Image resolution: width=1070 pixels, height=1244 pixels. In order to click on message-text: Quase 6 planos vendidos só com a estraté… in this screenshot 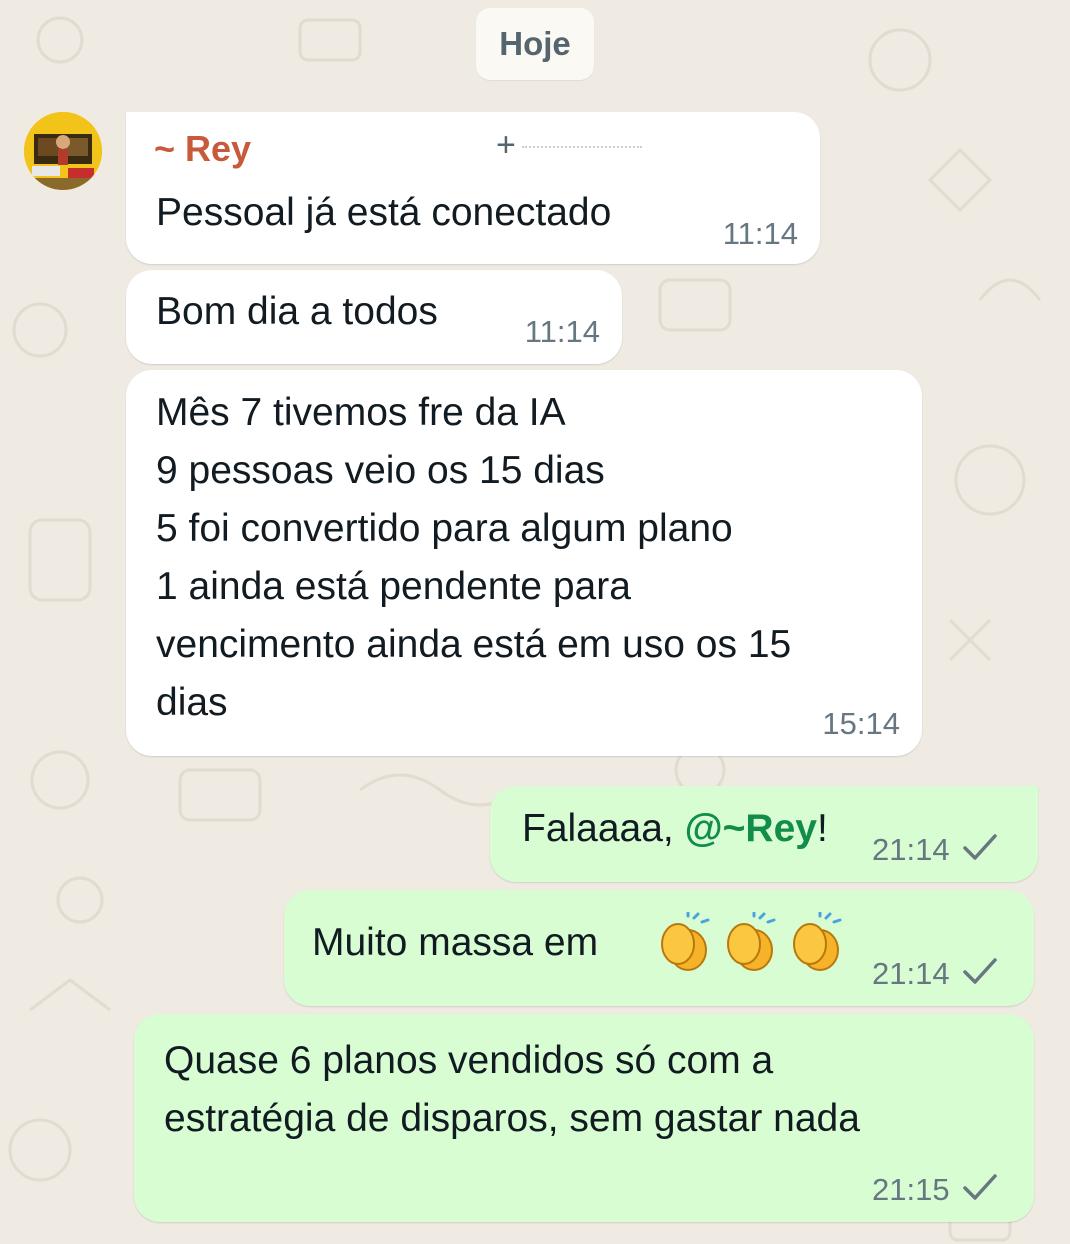, I will do `click(512, 1089)`.